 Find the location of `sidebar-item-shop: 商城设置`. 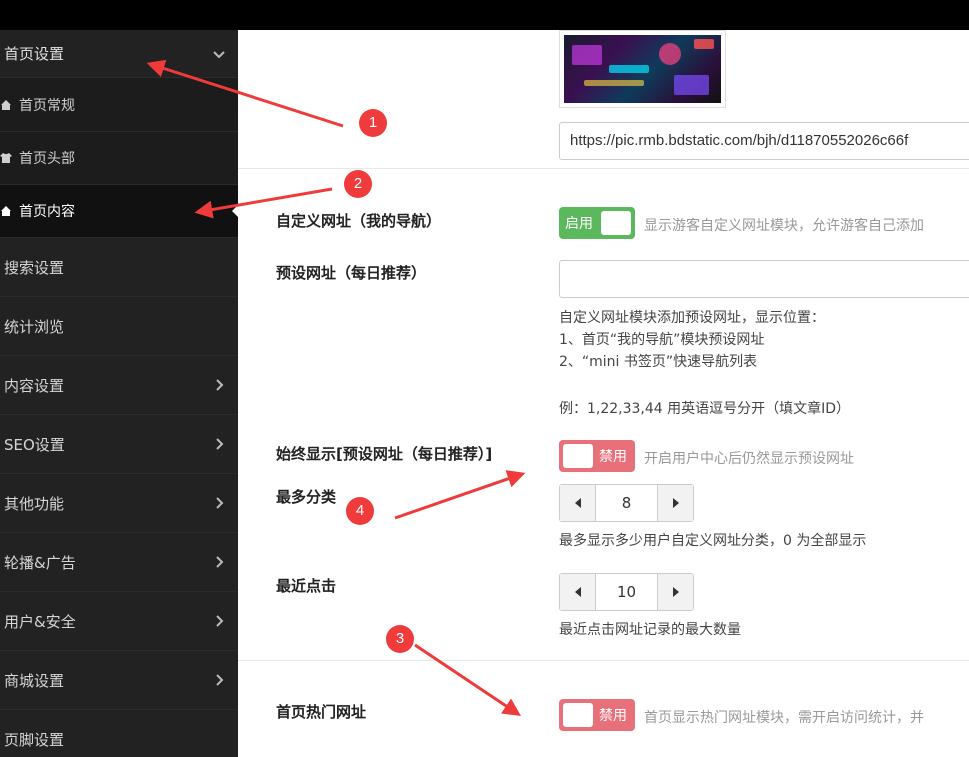

sidebar-item-shop: 商城设置 is located at coordinates (119, 680).